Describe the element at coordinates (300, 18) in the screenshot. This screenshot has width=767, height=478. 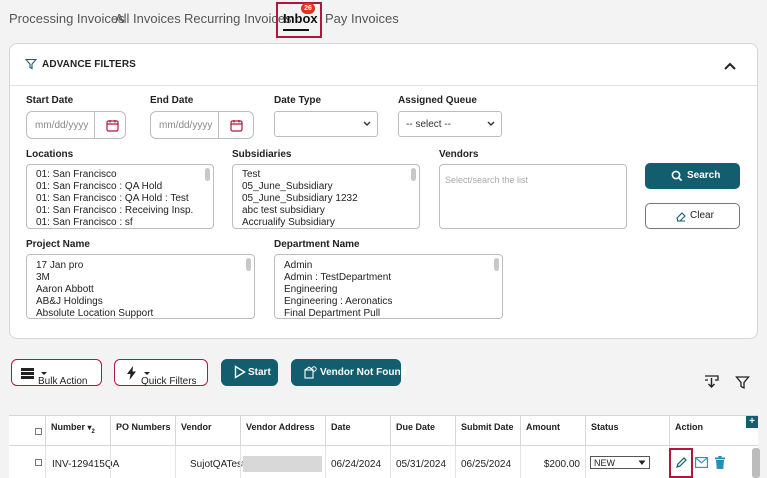
I see `tab-inbox: Inbox` at that location.